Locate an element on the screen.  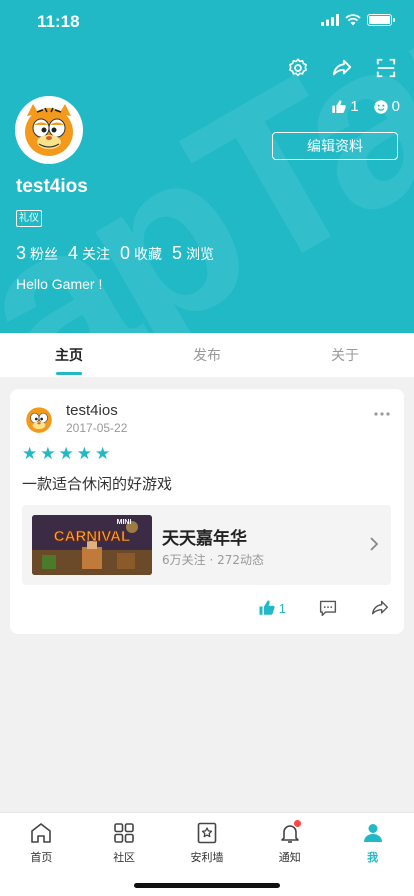
scan-button is located at coordinates (386, 68).